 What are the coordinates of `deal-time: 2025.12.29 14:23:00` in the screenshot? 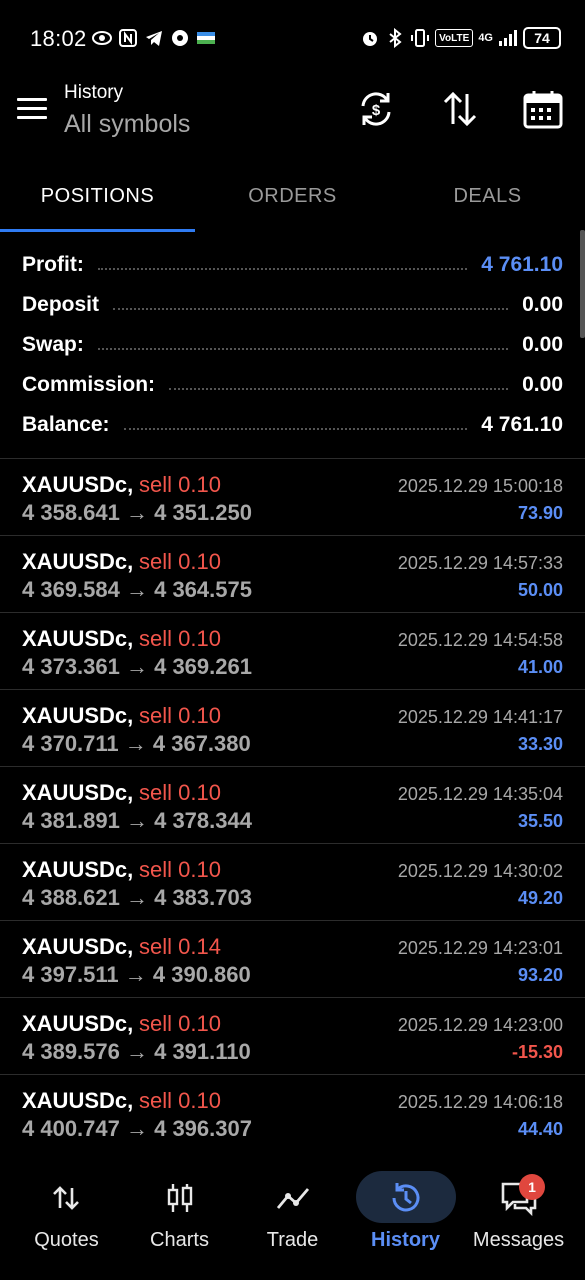 It's located at (480, 1025).